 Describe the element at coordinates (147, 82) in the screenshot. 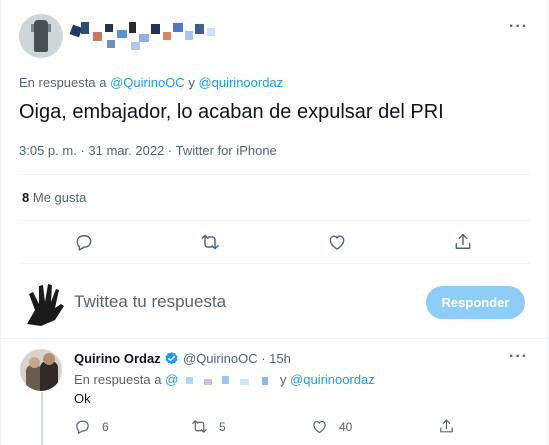

I see `mention-link: @QuirinoOC` at that location.